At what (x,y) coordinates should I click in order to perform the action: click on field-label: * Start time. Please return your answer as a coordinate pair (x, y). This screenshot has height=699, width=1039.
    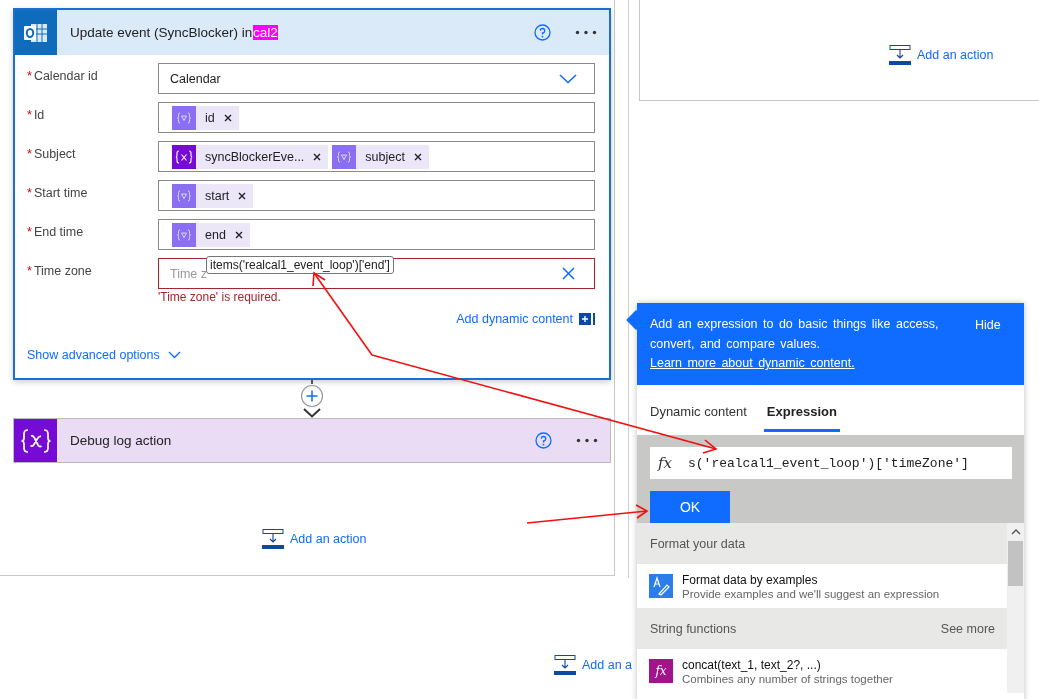
    Looking at the image, I should click on (58, 192).